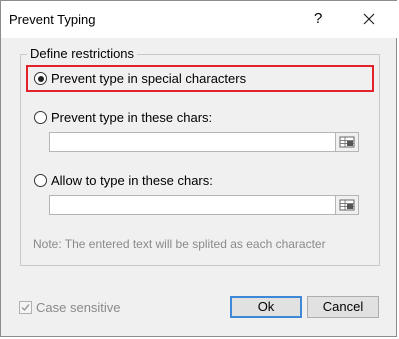 This screenshot has width=399, height=339. Describe the element at coordinates (149, 78) in the screenshot. I see `radio-label-prevent-special: Prevent type in special characters` at that location.